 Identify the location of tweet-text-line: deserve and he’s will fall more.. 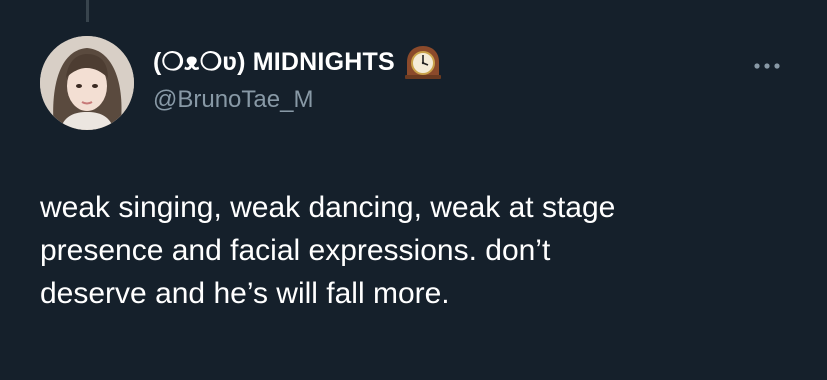
(245, 293).